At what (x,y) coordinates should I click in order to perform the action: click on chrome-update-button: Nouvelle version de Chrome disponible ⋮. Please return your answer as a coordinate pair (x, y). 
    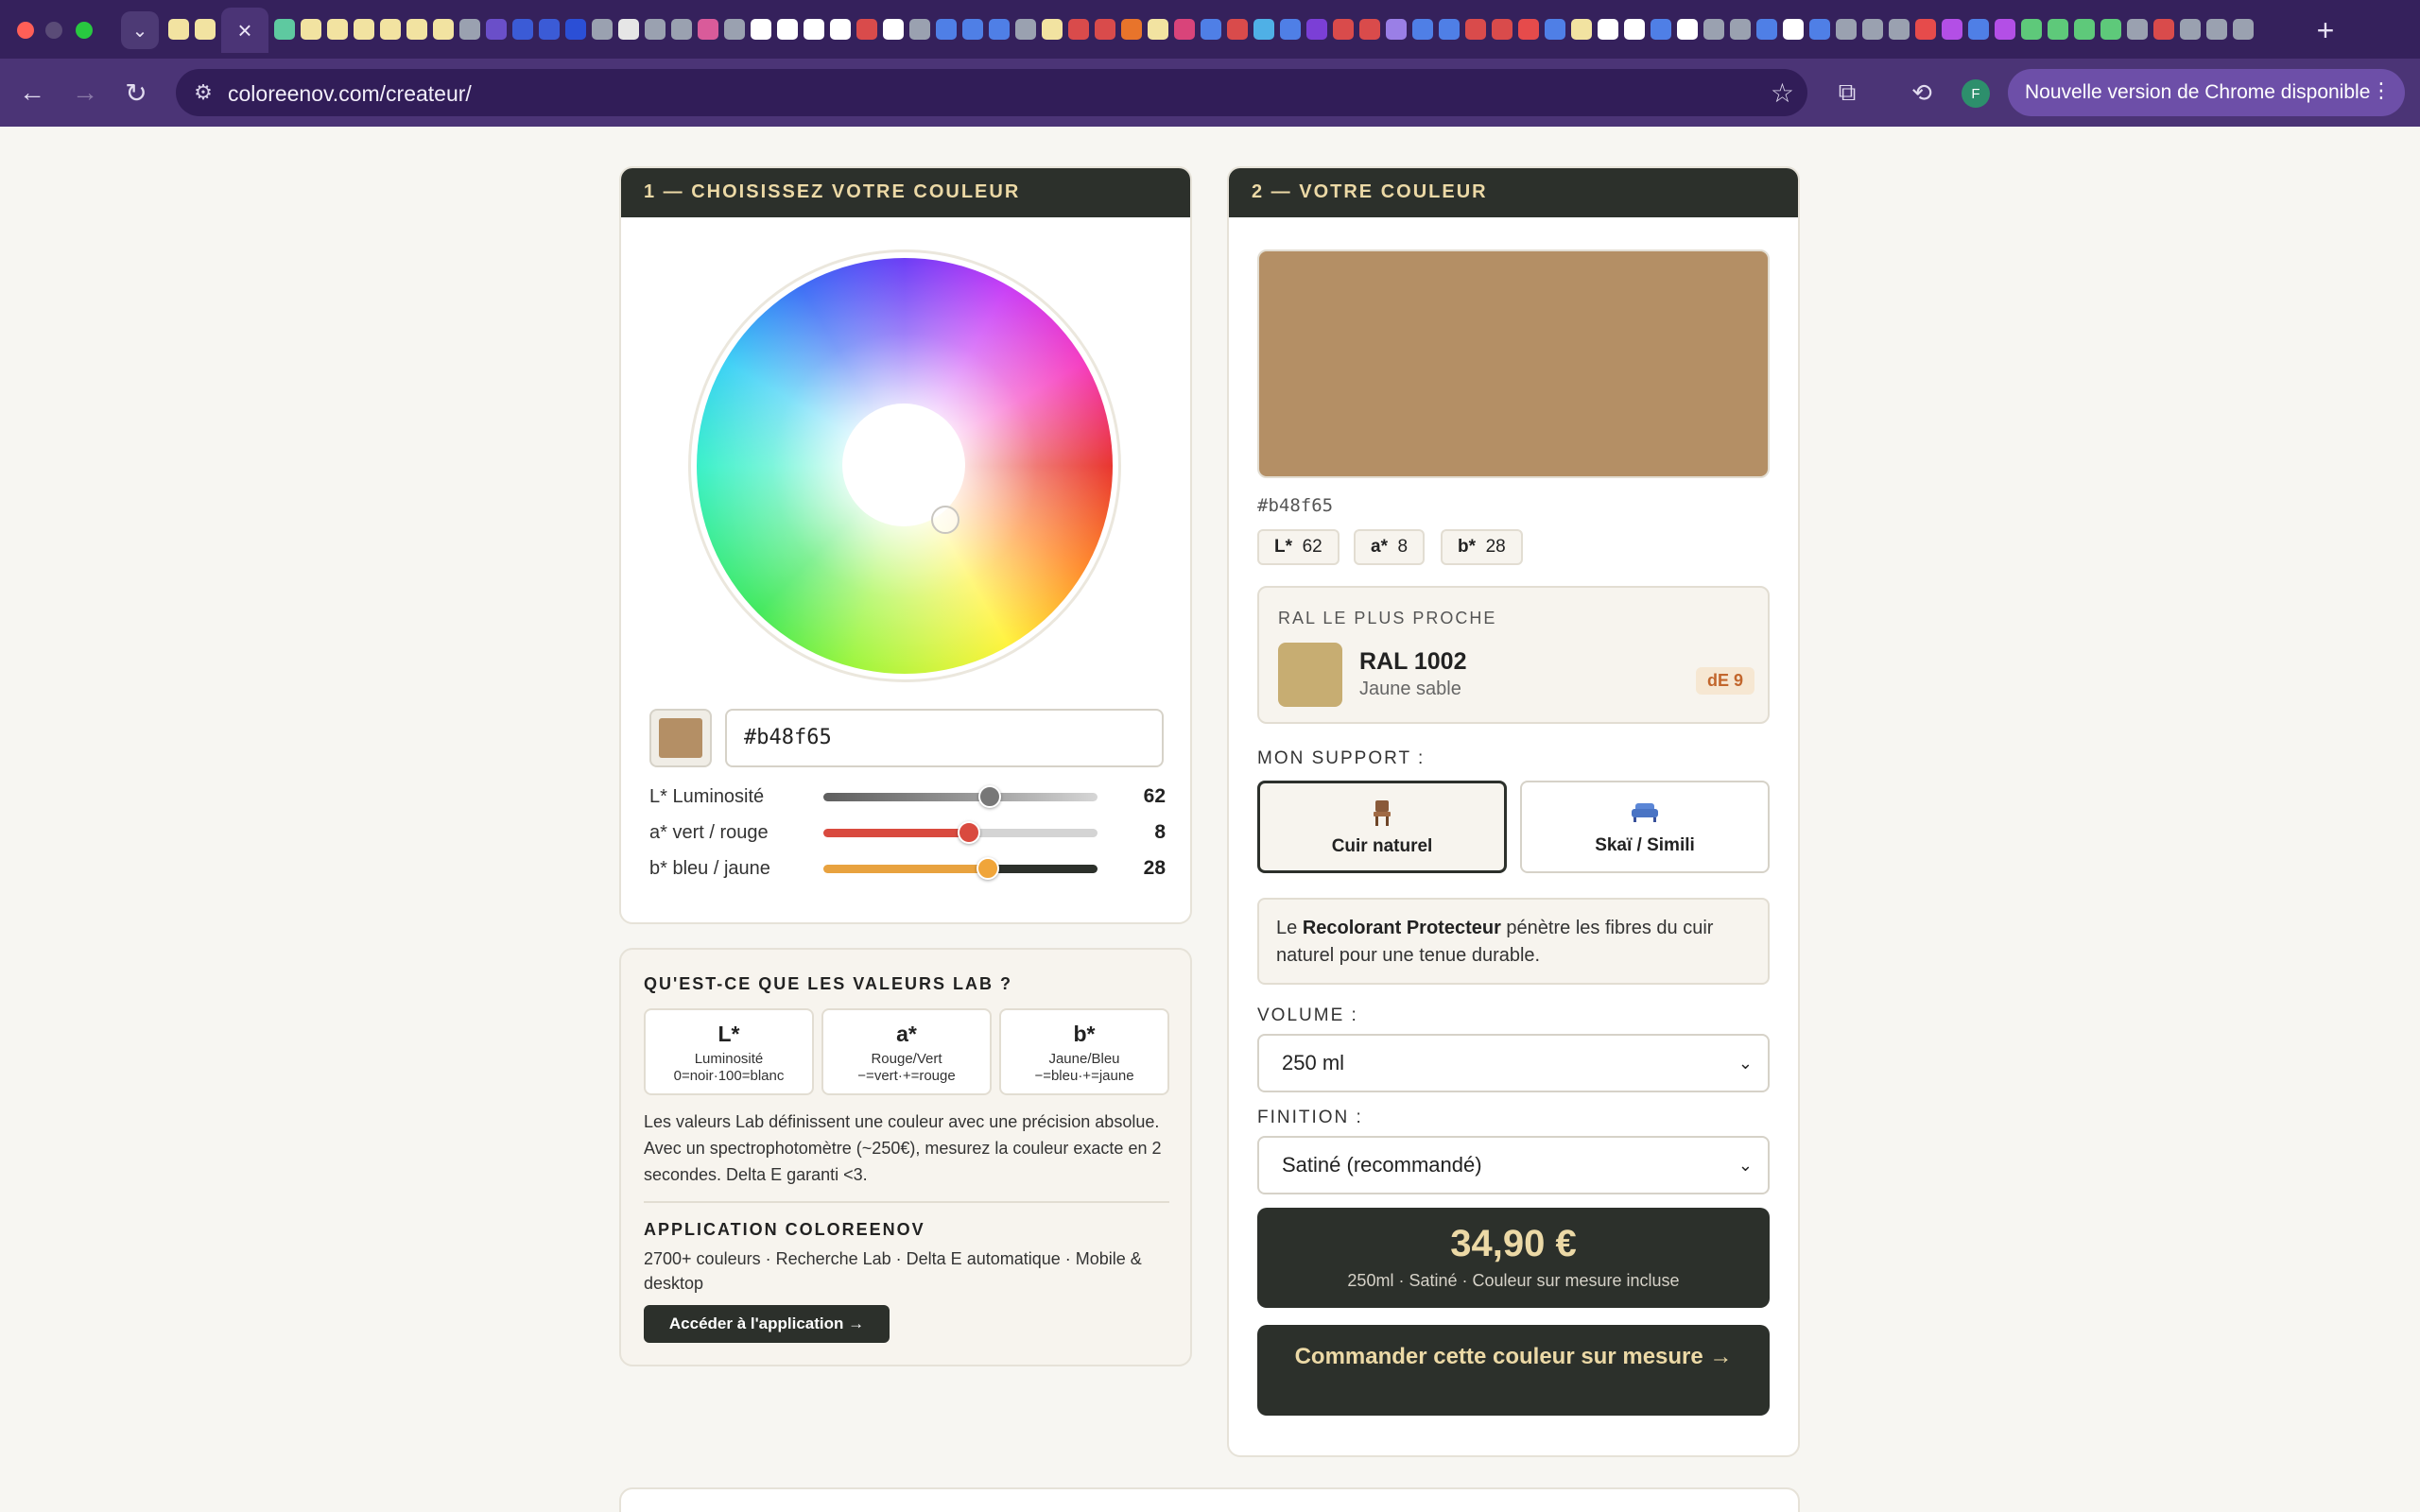
    Looking at the image, I should click on (2206, 92).